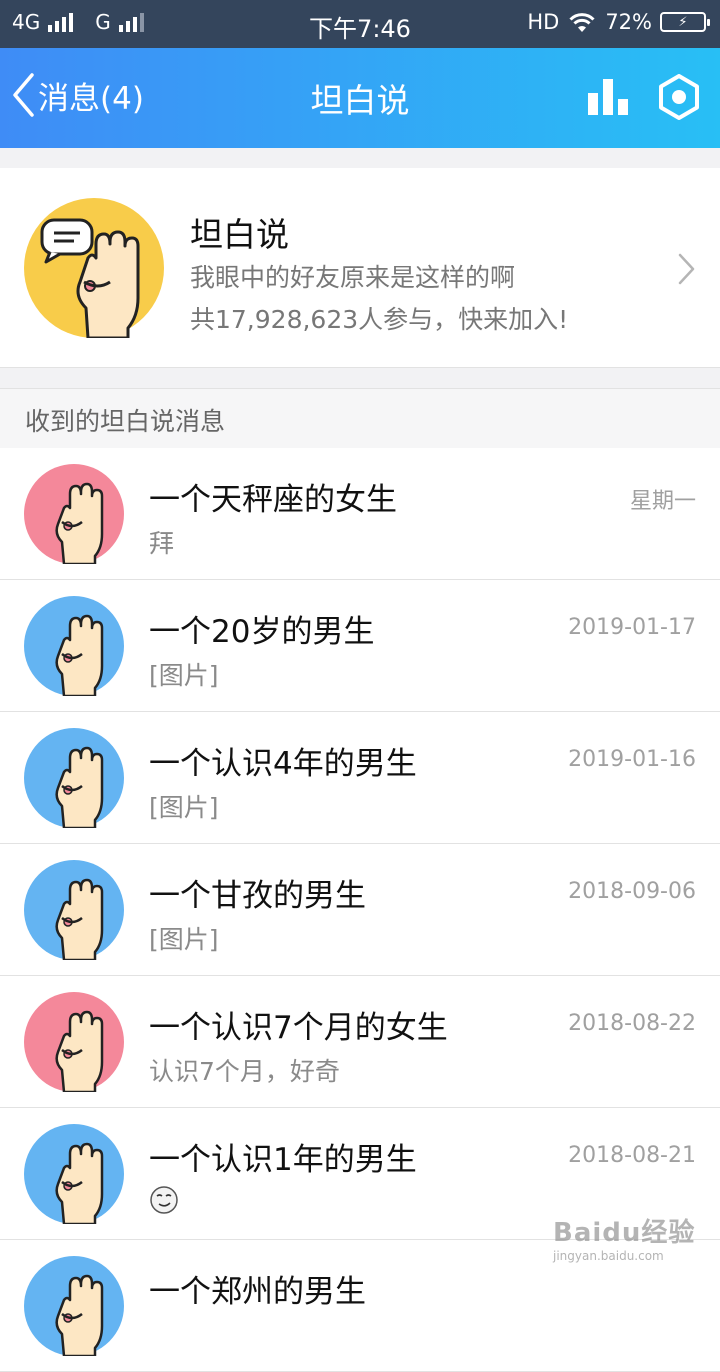 This screenshot has height=1372, width=720. I want to click on battery-icon: ⚡, so click(685, 22).